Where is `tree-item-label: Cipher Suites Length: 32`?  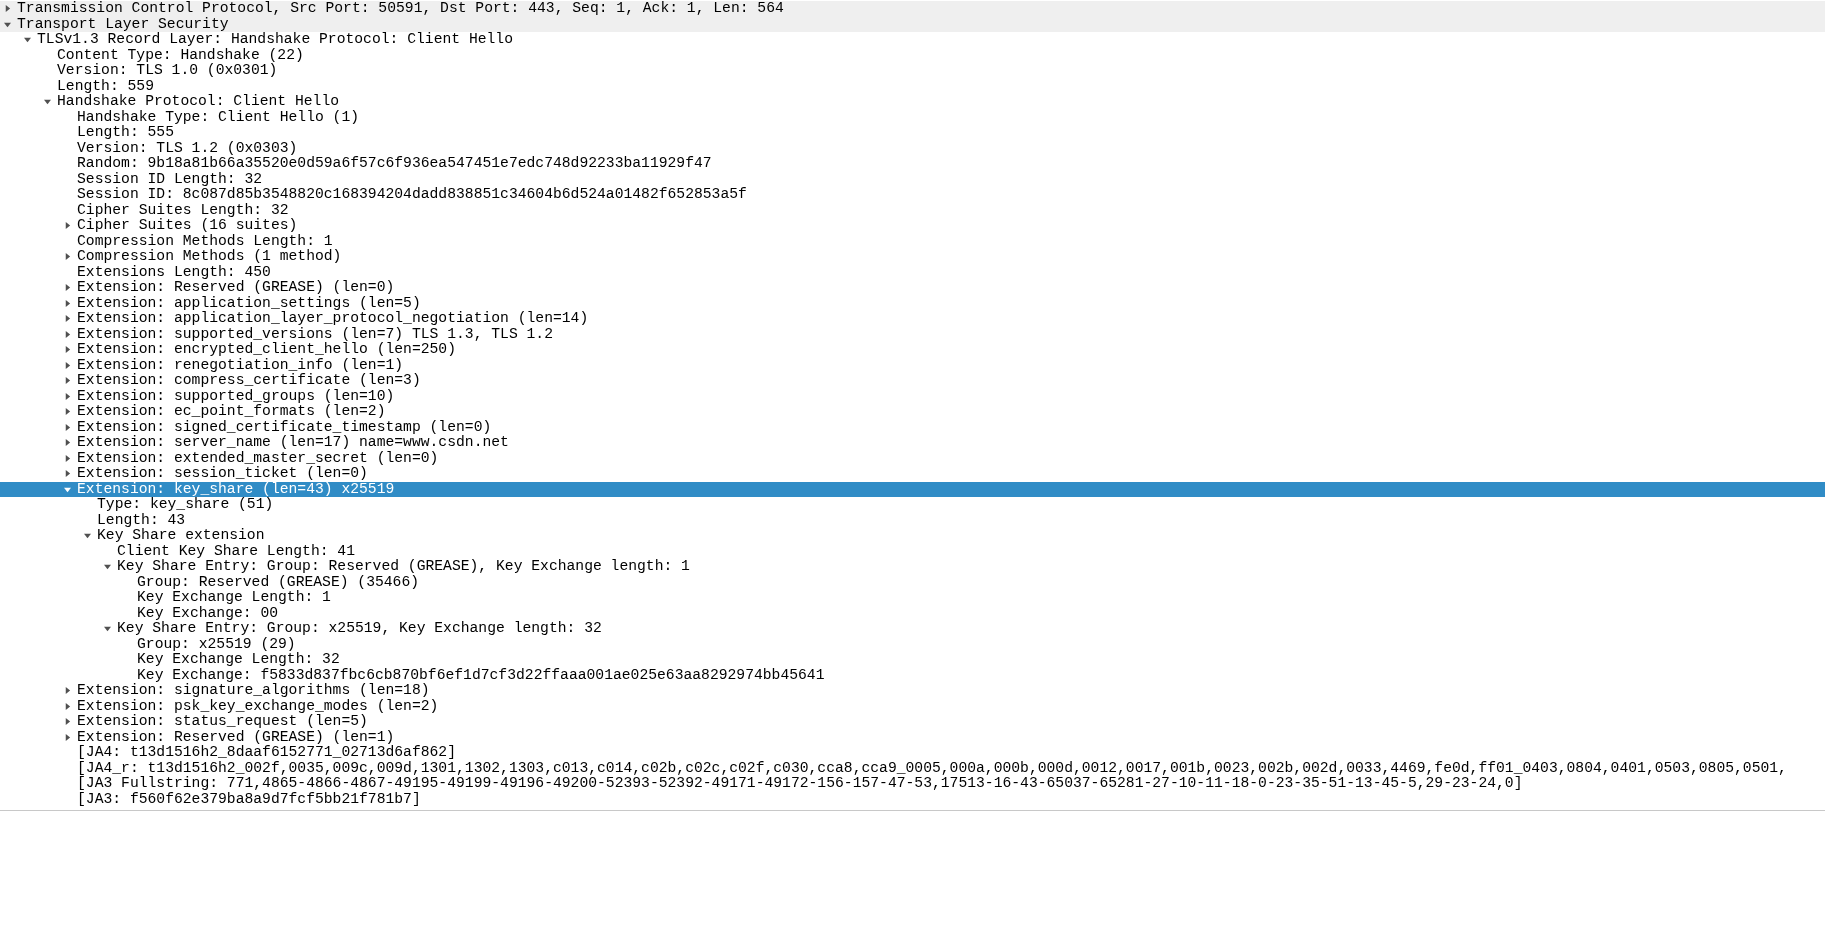
tree-item-label: Cipher Suites Length: 32 is located at coordinates (183, 210).